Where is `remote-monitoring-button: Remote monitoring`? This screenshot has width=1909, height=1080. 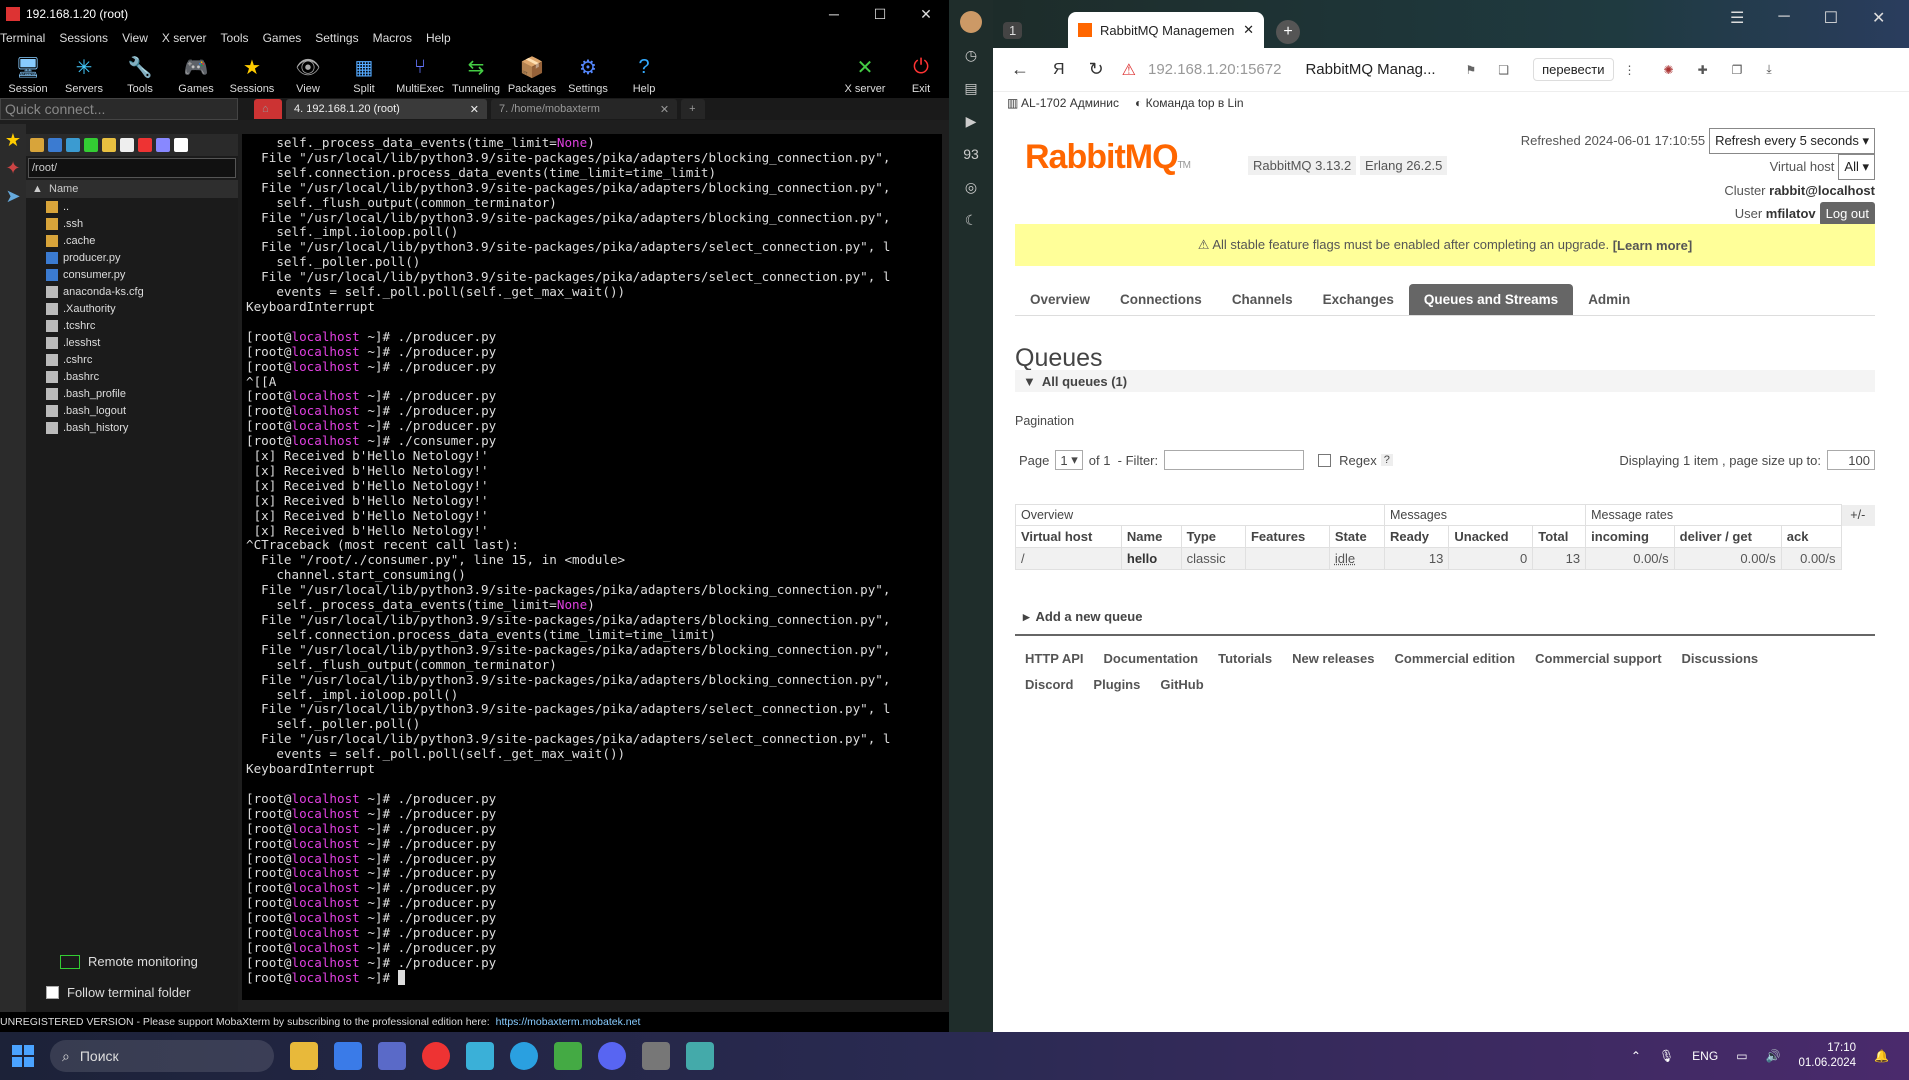
remote-monitoring-button: Remote monitoring is located at coordinates (129, 961).